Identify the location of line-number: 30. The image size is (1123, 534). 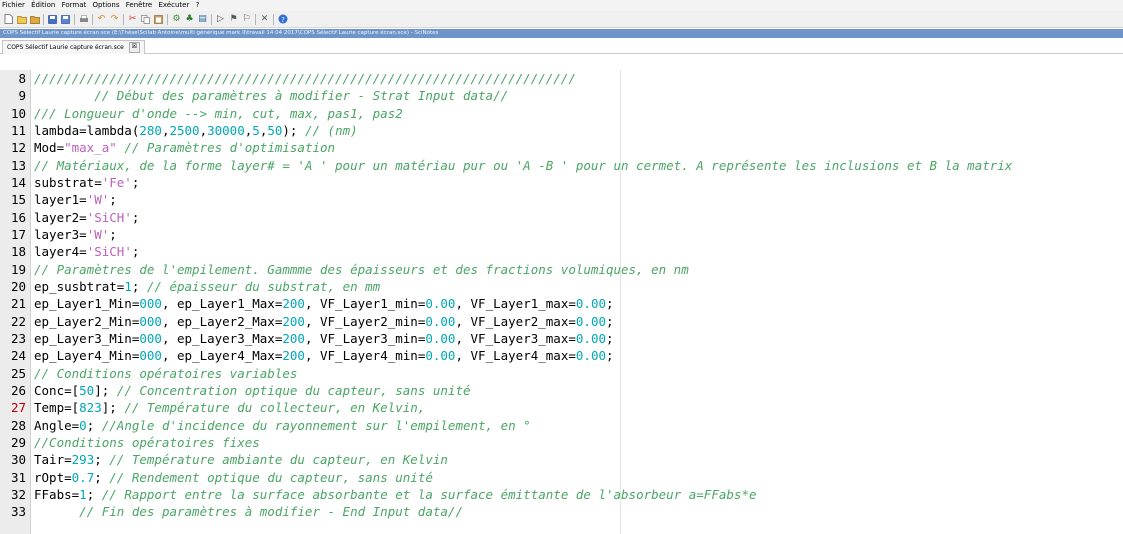
(18, 460).